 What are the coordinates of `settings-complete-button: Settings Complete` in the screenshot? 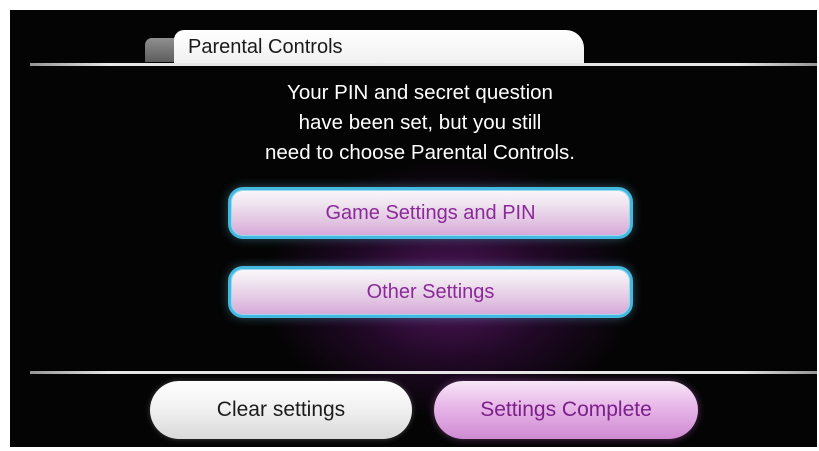 It's located at (566, 410).